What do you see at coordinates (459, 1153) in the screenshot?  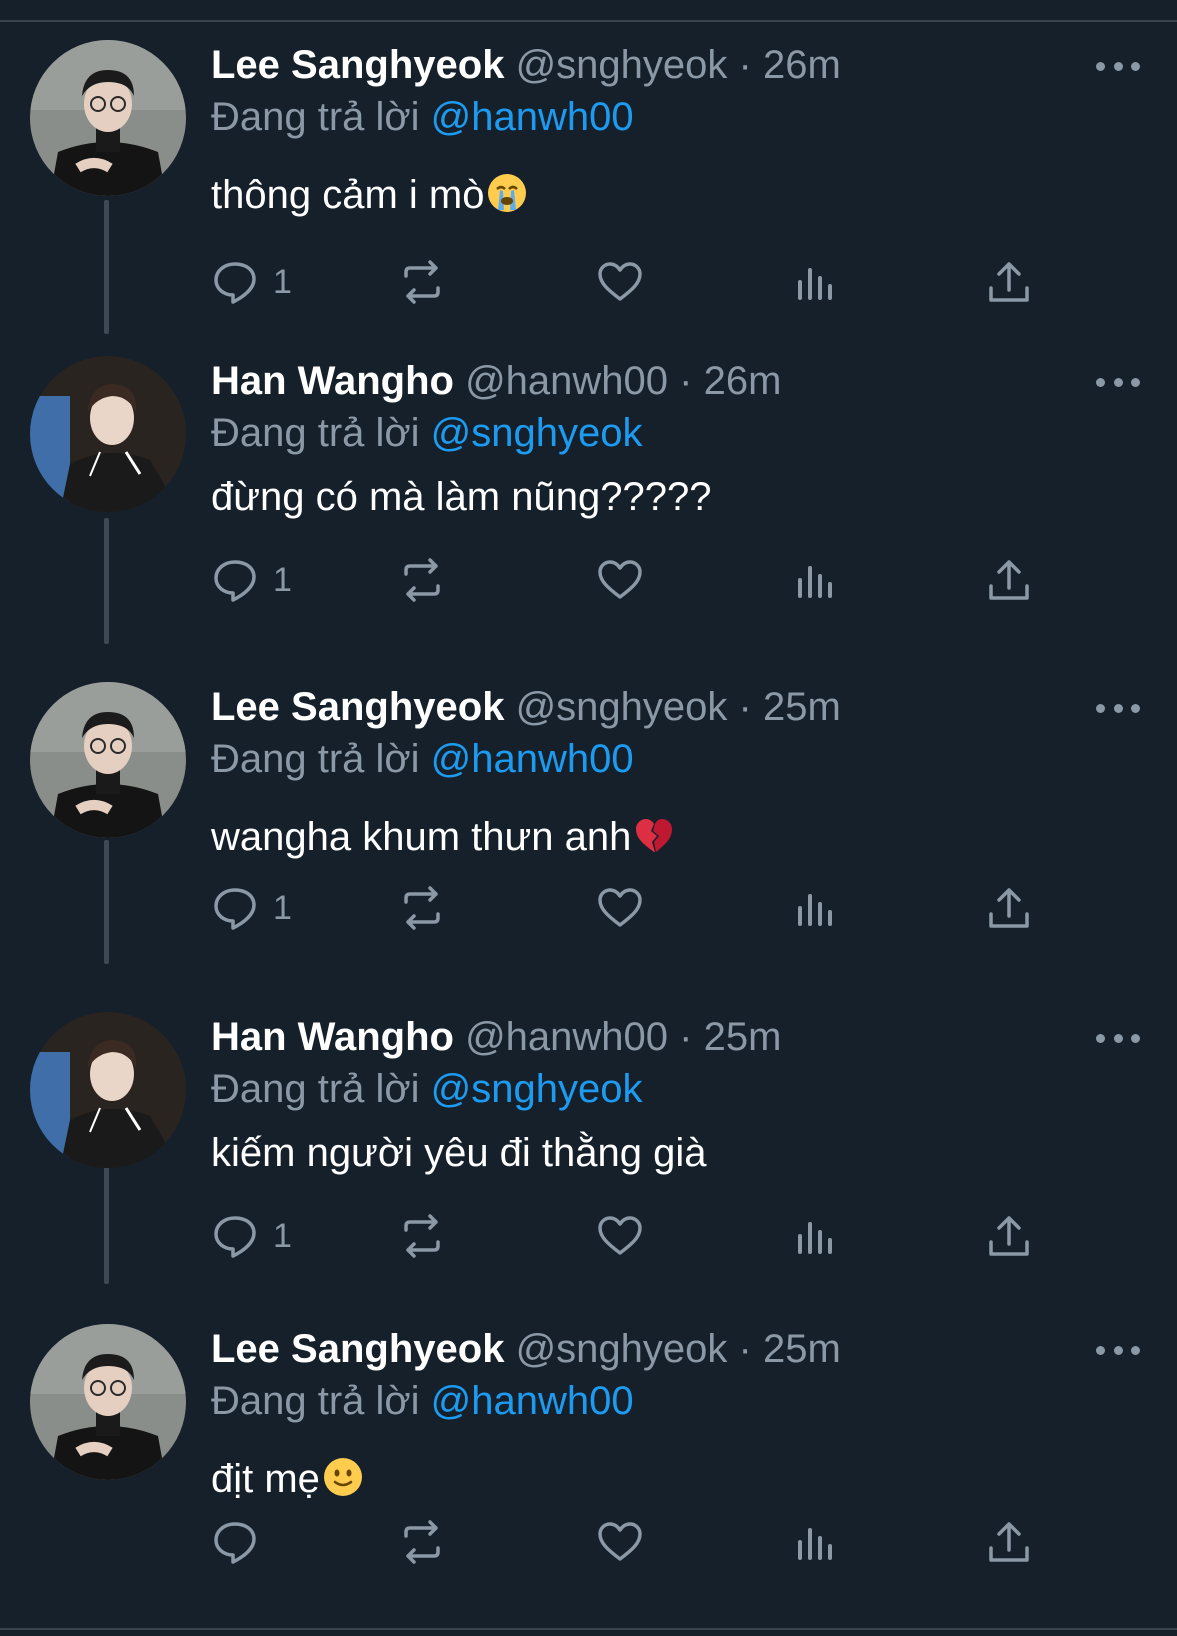 I see `tweet-text-content: kiếm người yêu đi thằng già` at bounding box center [459, 1153].